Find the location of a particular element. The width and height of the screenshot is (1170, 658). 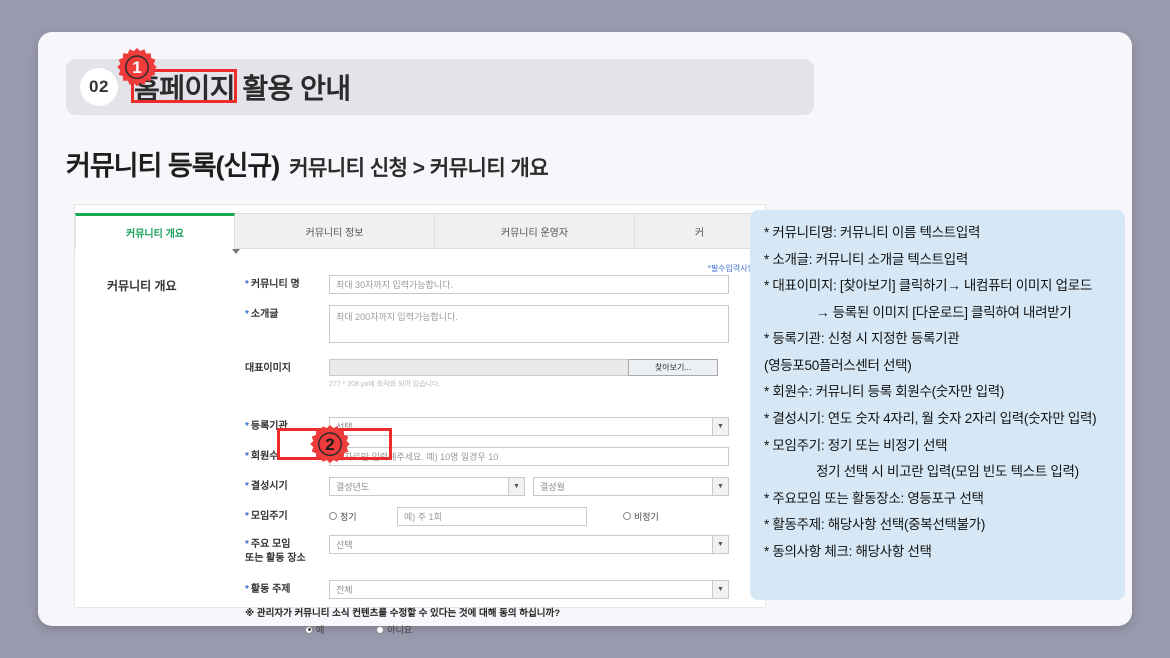

label-topic: * 활동 주제 is located at coordinates (268, 589).